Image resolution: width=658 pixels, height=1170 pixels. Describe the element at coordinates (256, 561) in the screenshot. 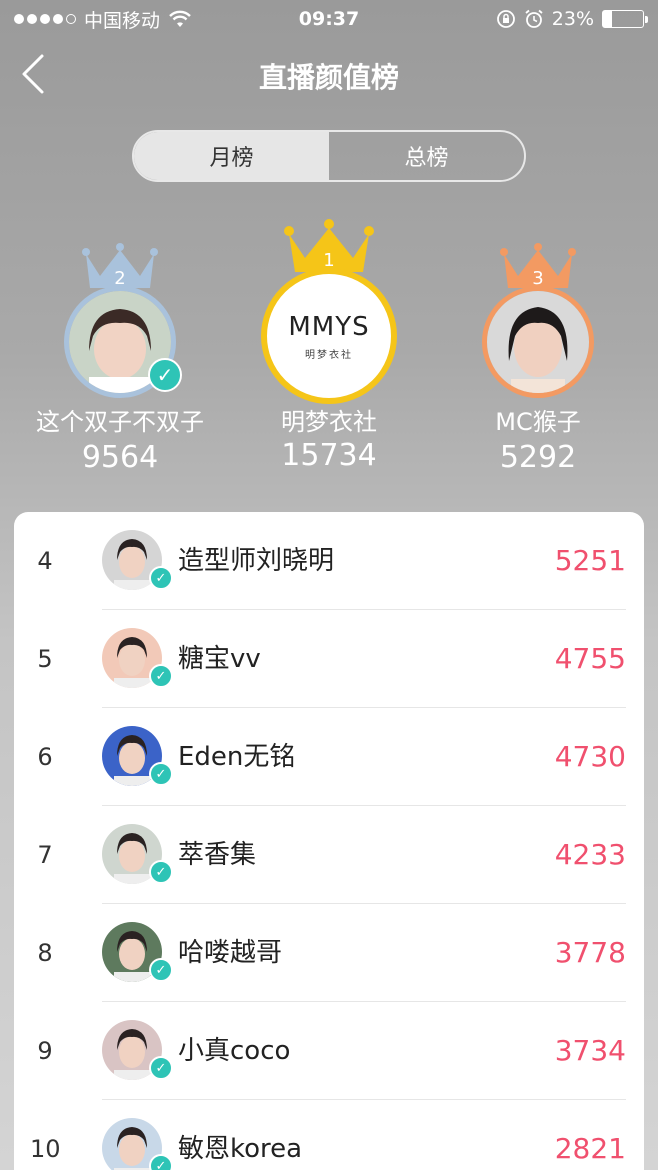

I see `user-name: 造型师刘晓明` at that location.